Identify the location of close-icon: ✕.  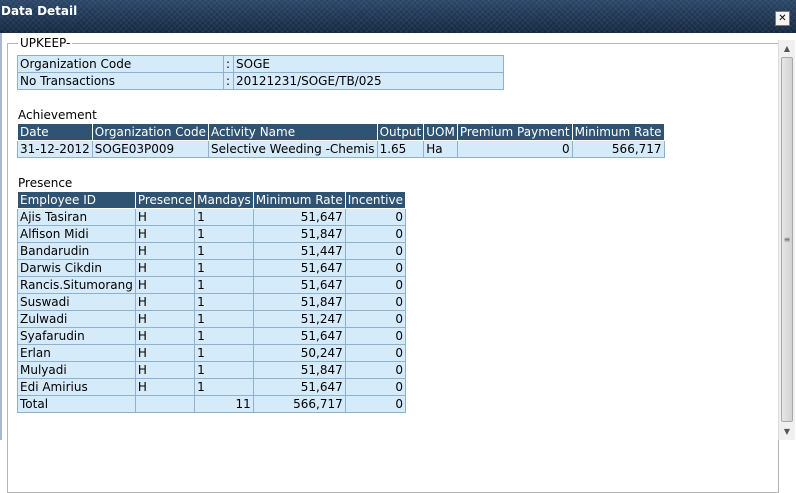
(782, 18).